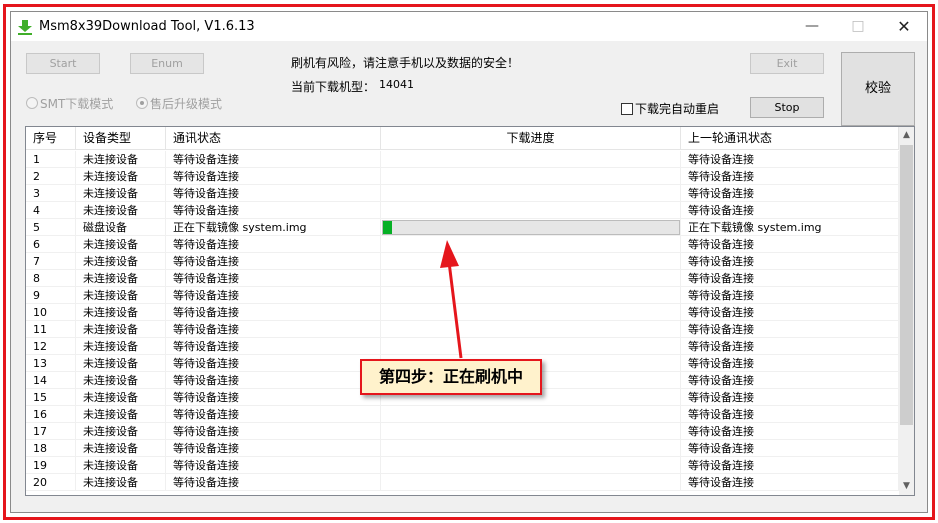  What do you see at coordinates (51, 346) in the screenshot?
I see `row-index: 12` at bounding box center [51, 346].